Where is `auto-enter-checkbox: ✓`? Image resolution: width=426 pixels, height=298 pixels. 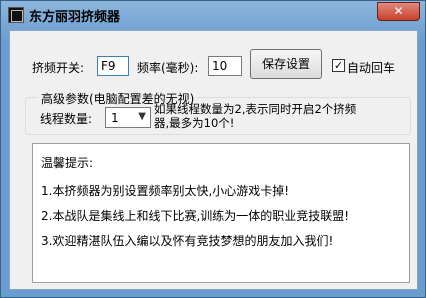 auto-enter-checkbox: ✓ is located at coordinates (338, 65).